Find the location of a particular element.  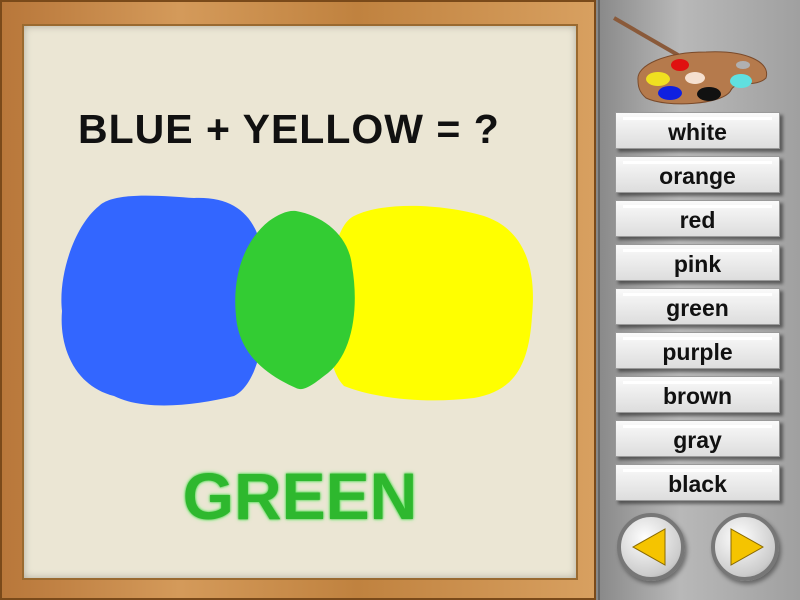

choice-button-purple: purple is located at coordinates (697, 350).